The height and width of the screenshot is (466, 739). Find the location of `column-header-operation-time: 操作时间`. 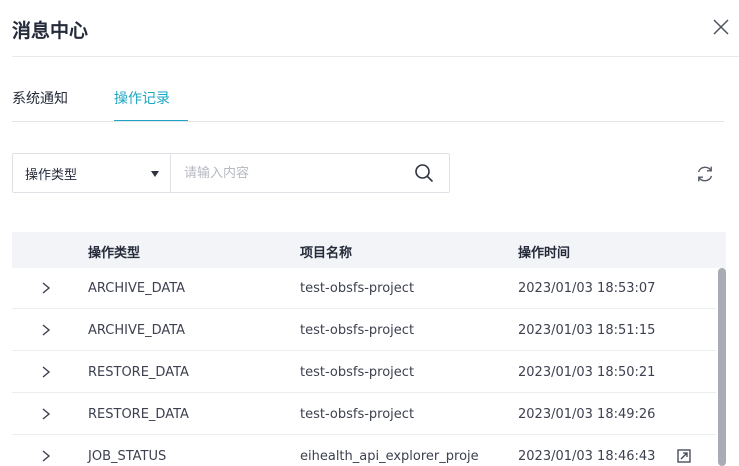

column-header-operation-time: 操作时间 is located at coordinates (544, 253).